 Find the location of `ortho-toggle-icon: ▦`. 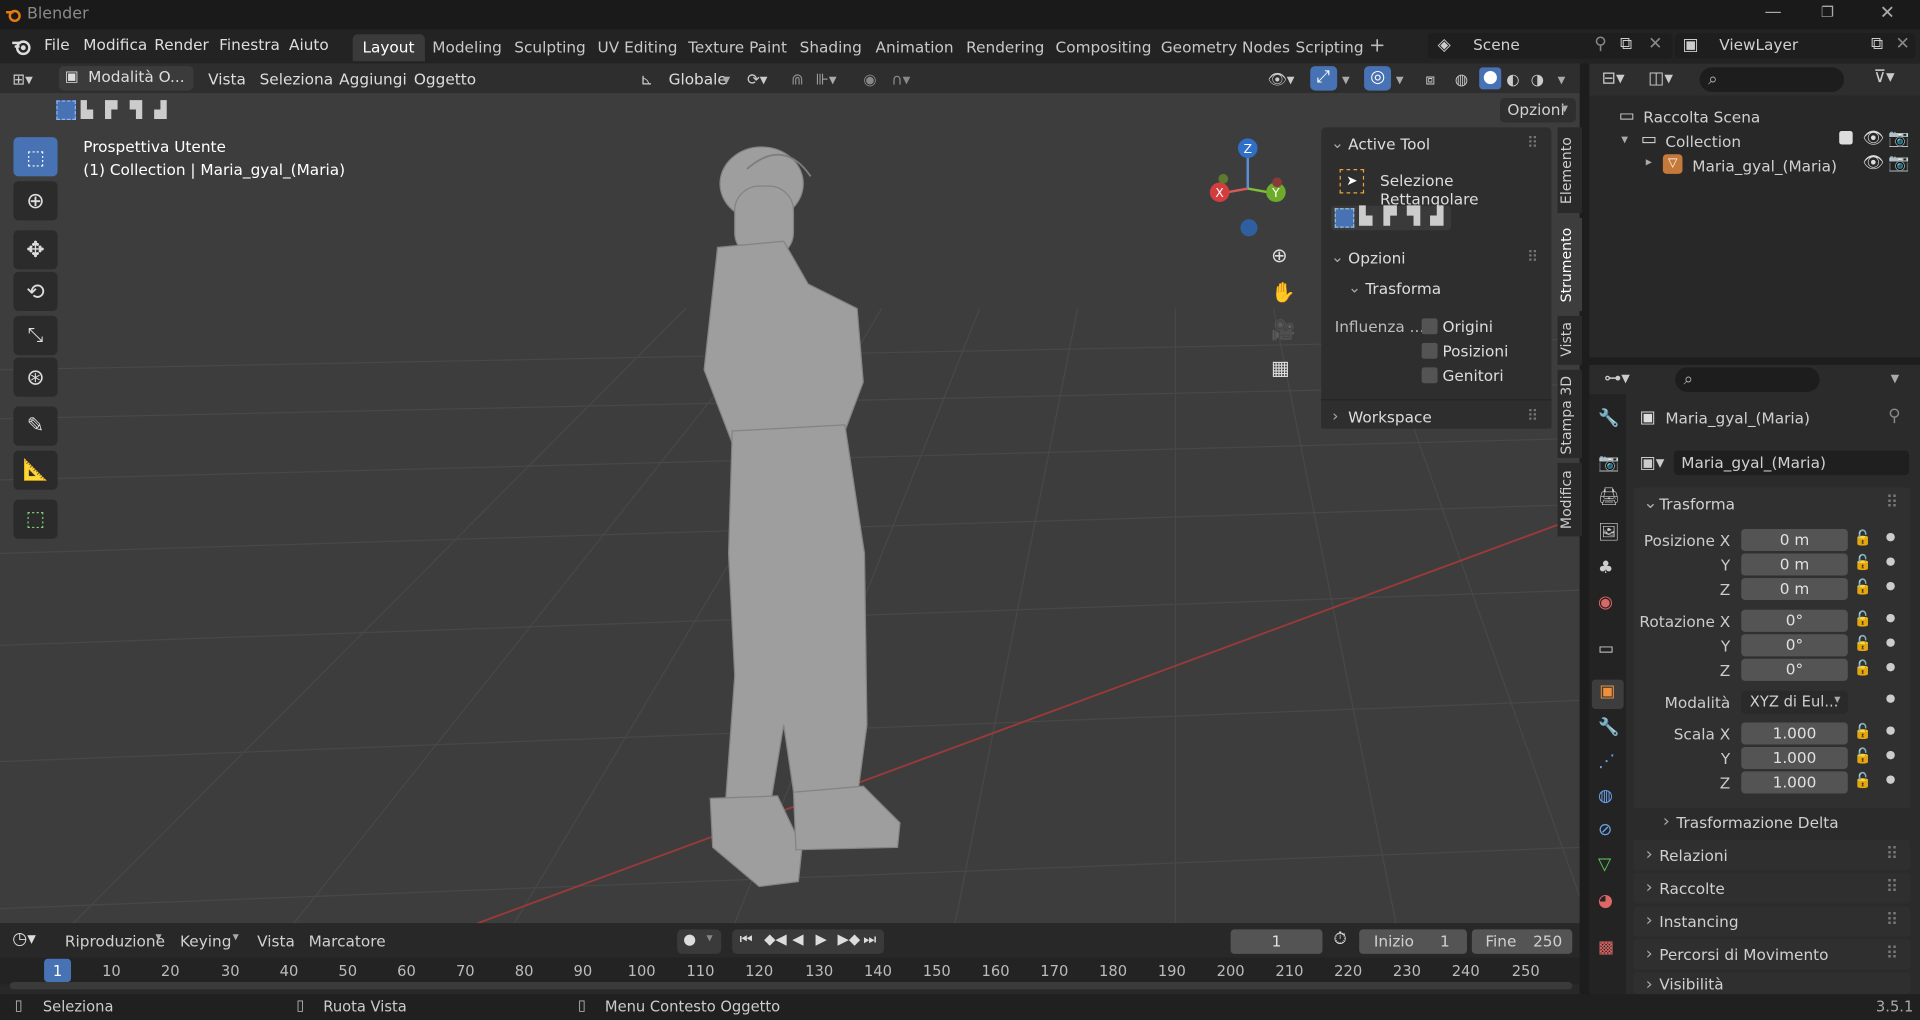

ortho-toggle-icon: ▦ is located at coordinates (1280, 367).